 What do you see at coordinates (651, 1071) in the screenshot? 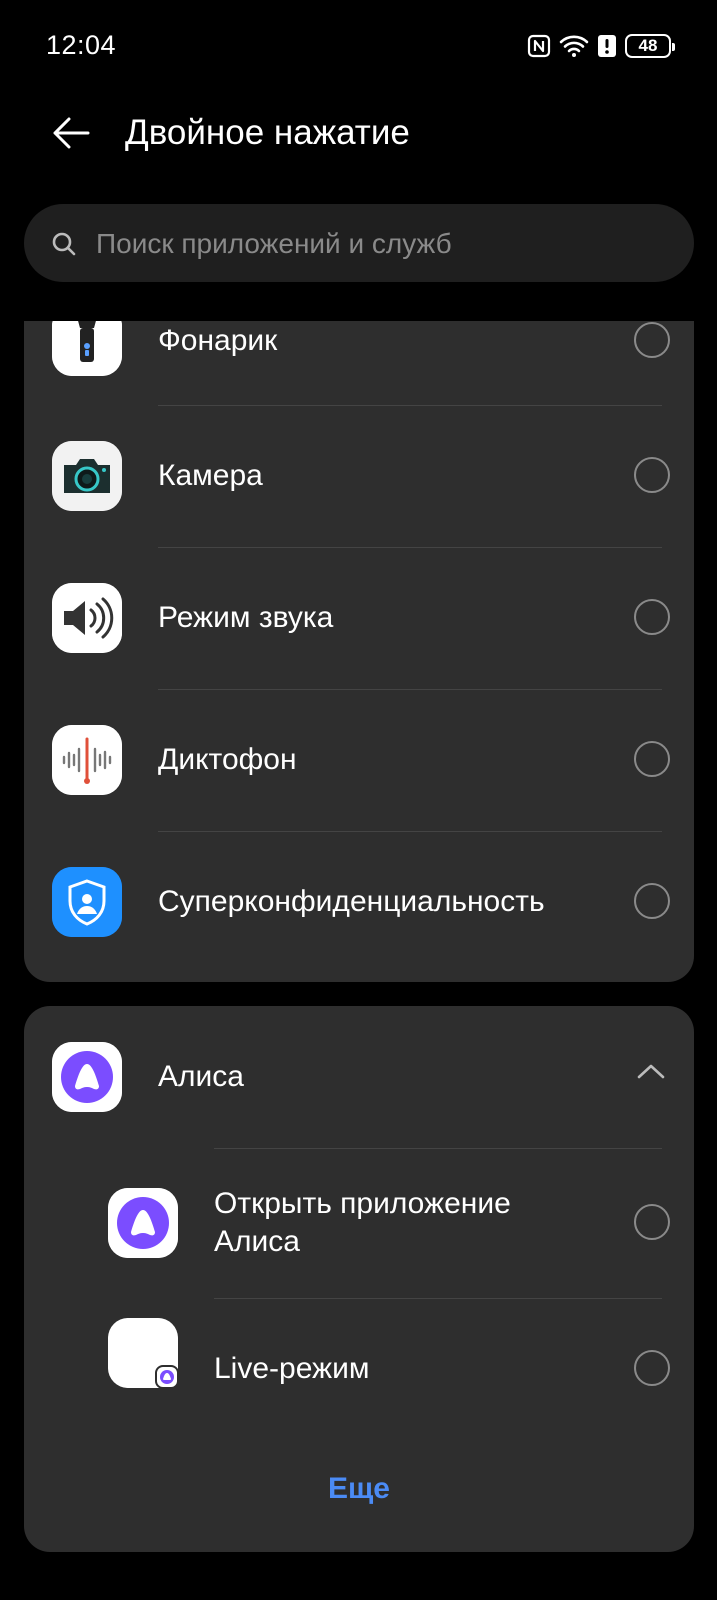
I see `chevron-up-icon` at bounding box center [651, 1071].